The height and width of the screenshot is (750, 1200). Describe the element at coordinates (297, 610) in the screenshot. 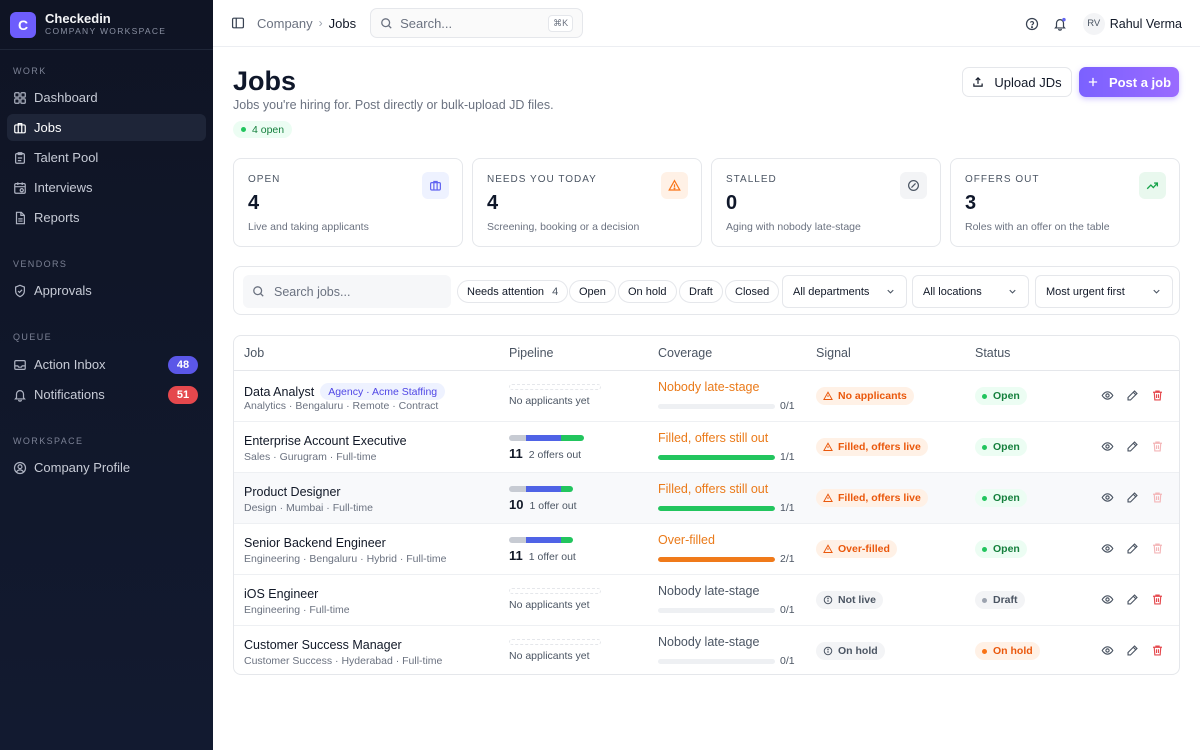

I see `job-meta: Engineering · Full-time` at that location.